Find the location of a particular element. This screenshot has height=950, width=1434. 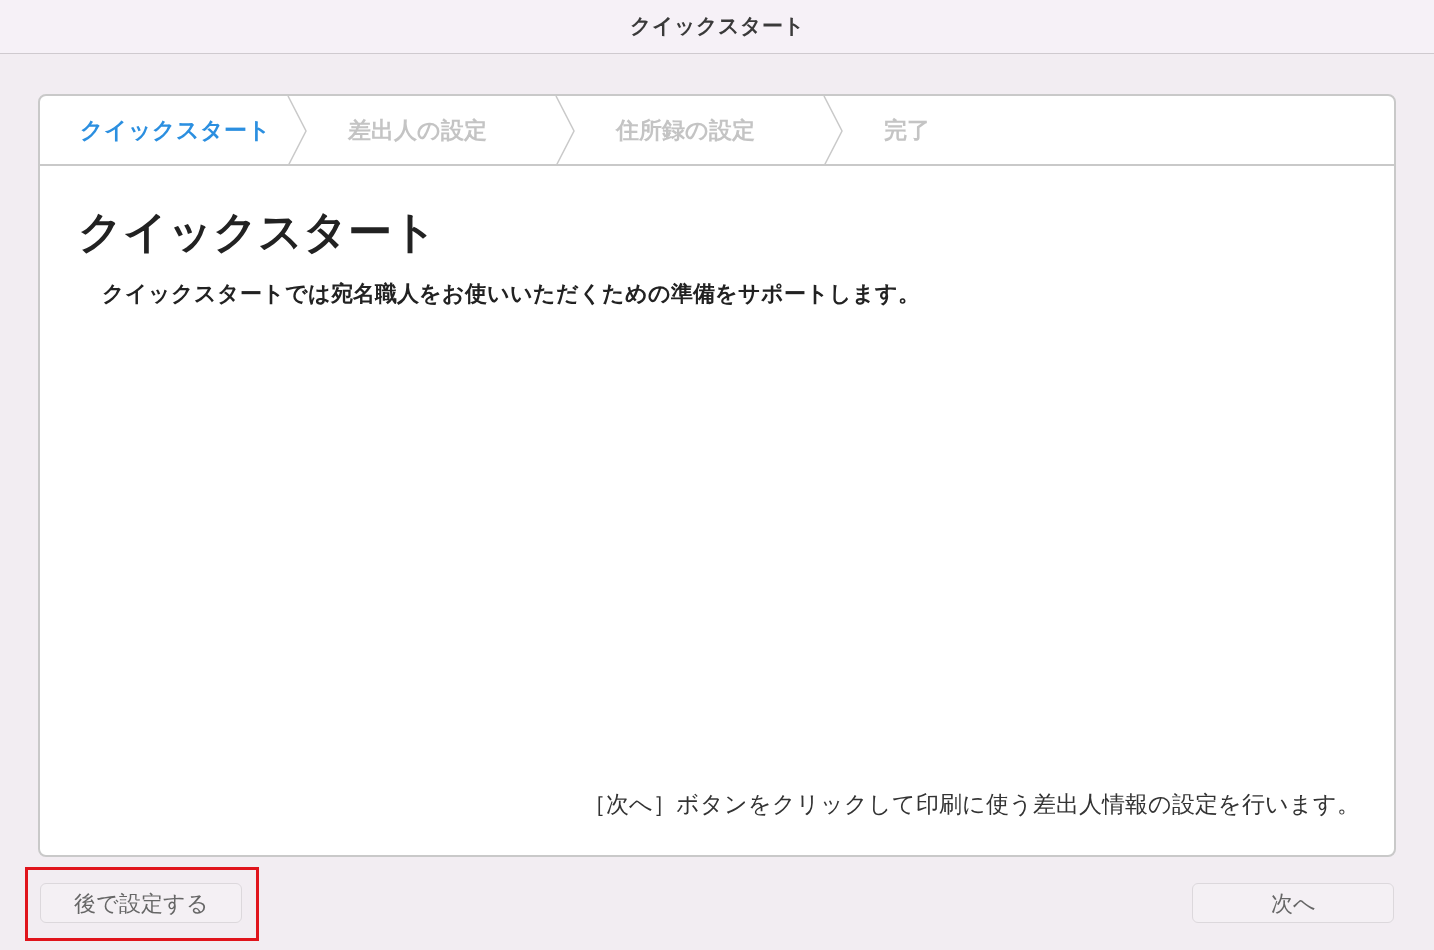

next-button: 次へ is located at coordinates (1293, 903).